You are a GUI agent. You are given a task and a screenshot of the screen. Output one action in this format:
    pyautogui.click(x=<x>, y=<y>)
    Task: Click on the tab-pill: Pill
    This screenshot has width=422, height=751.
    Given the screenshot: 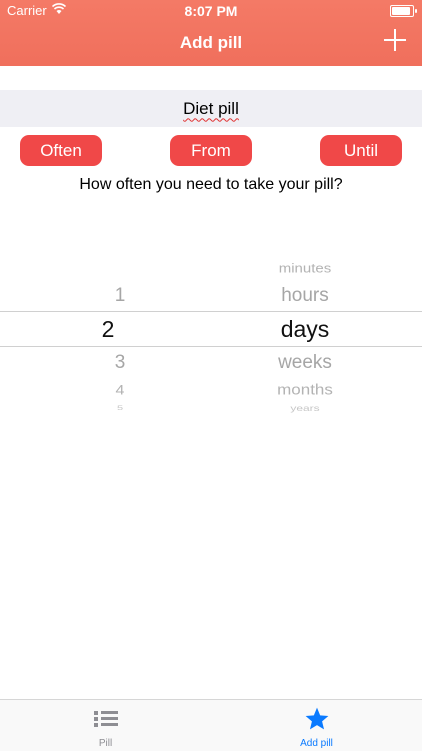 What is the action you would take?
    pyautogui.click(x=105, y=725)
    